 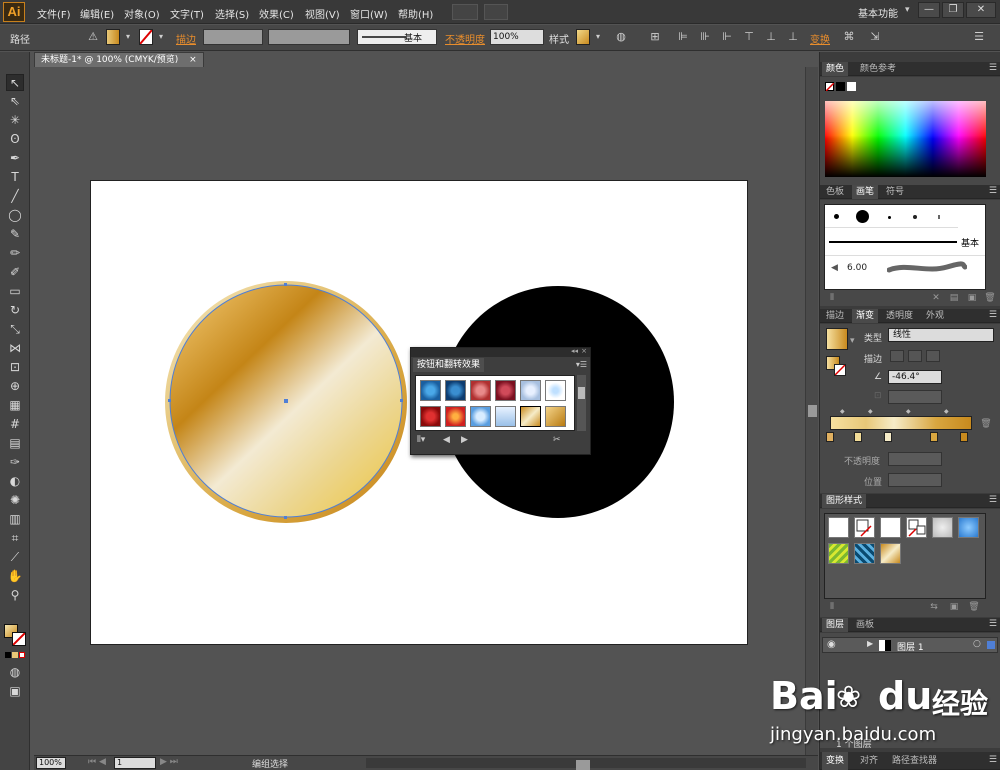 What do you see at coordinates (812, 411) in the screenshot?
I see `scrollbar-thumb` at bounding box center [812, 411].